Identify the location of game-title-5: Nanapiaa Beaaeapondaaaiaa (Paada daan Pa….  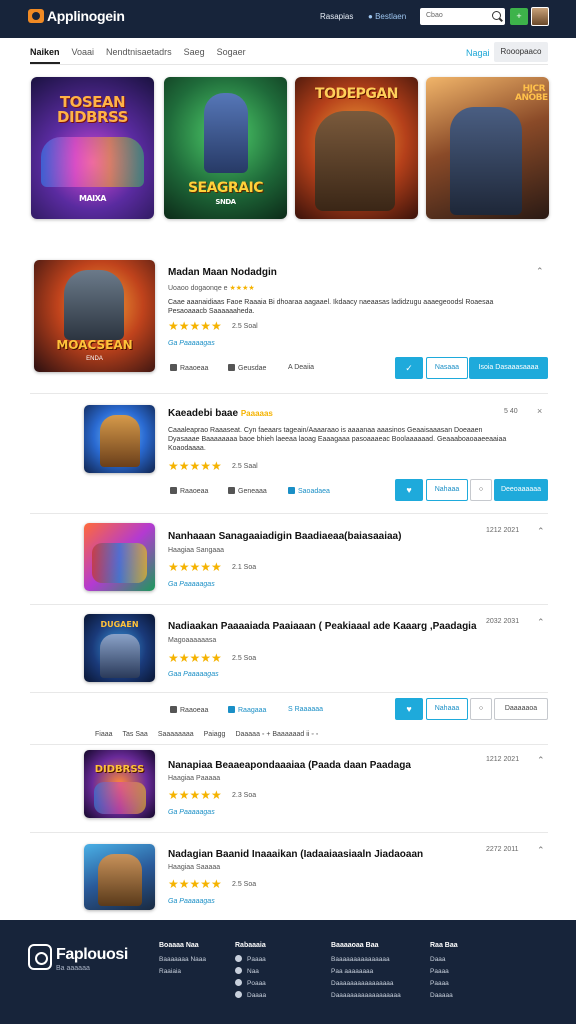
(289, 765).